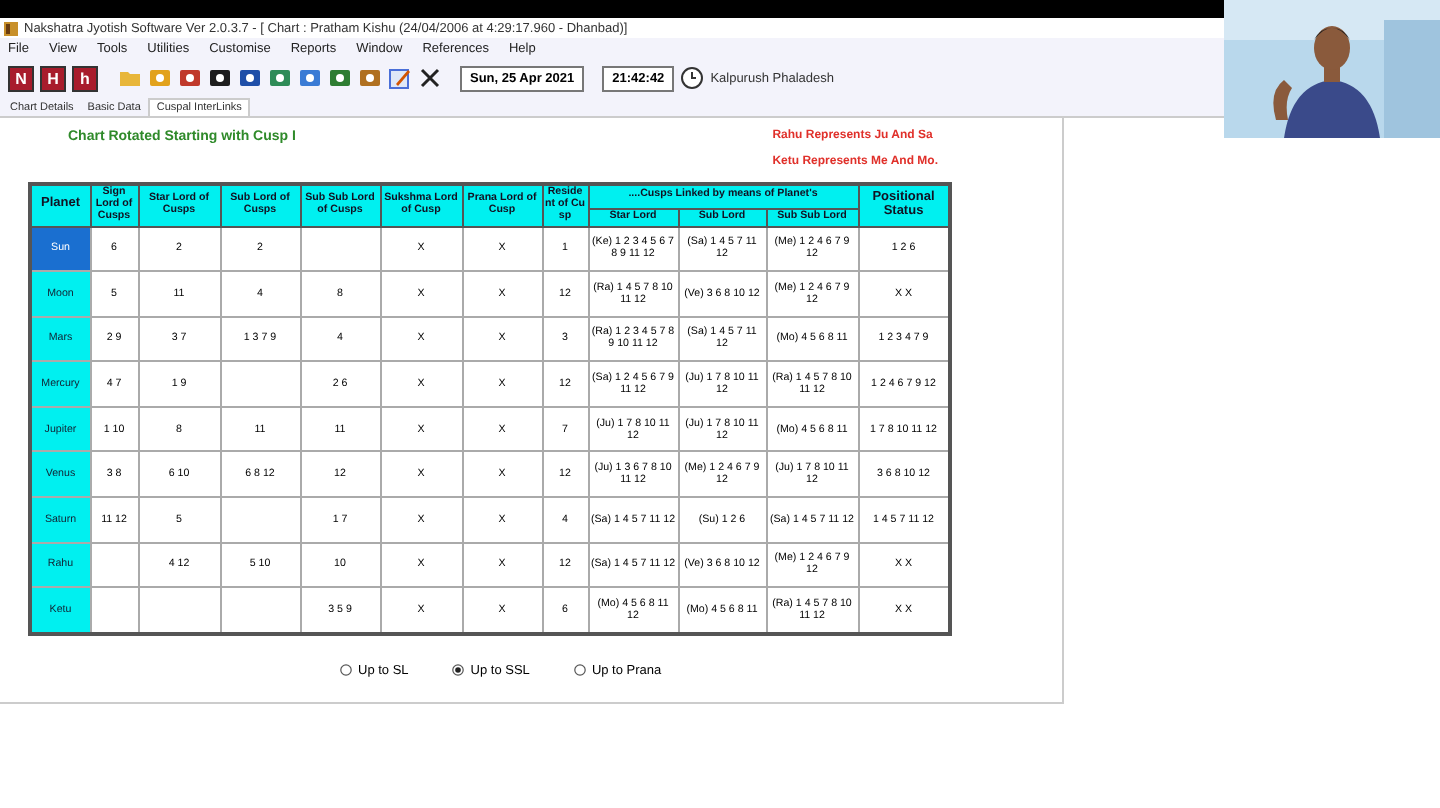  Describe the element at coordinates (53, 78) in the screenshot. I see `toolbar-button: H` at that location.